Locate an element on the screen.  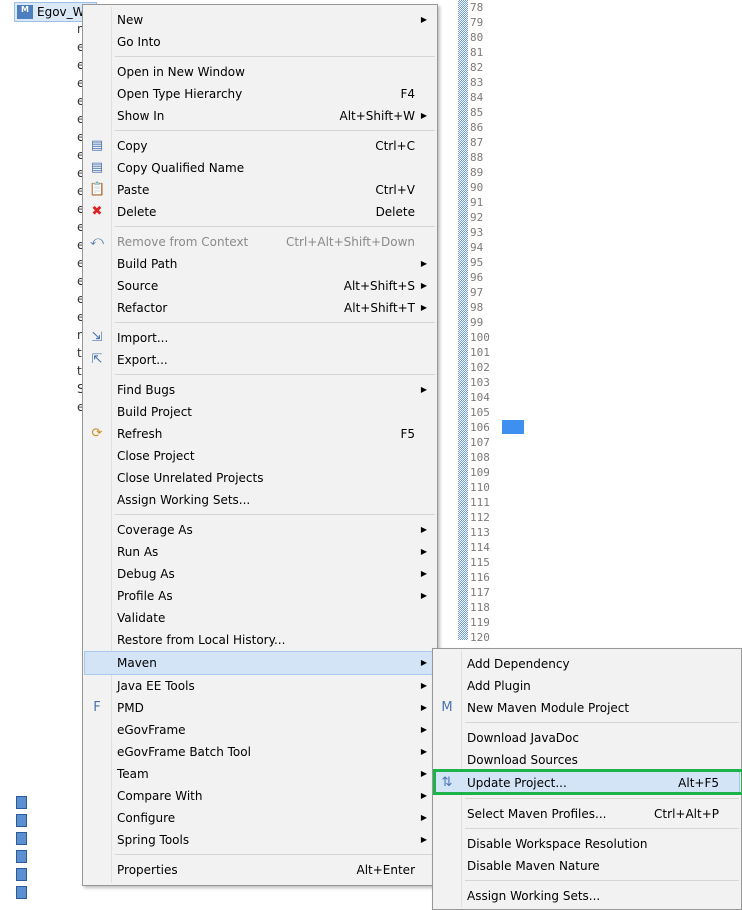
menu-item-label: Build Project is located at coordinates (154, 412).